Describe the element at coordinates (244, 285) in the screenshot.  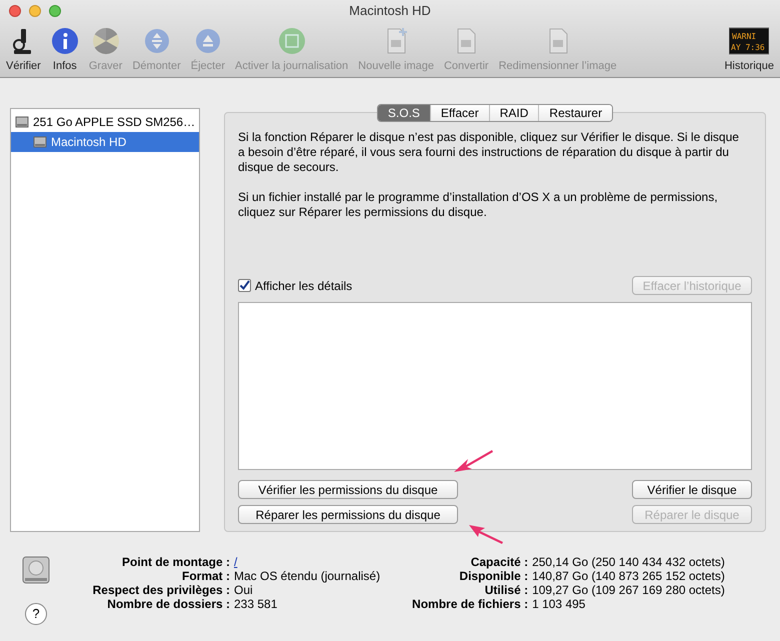
I see `checkmark-icon` at that location.